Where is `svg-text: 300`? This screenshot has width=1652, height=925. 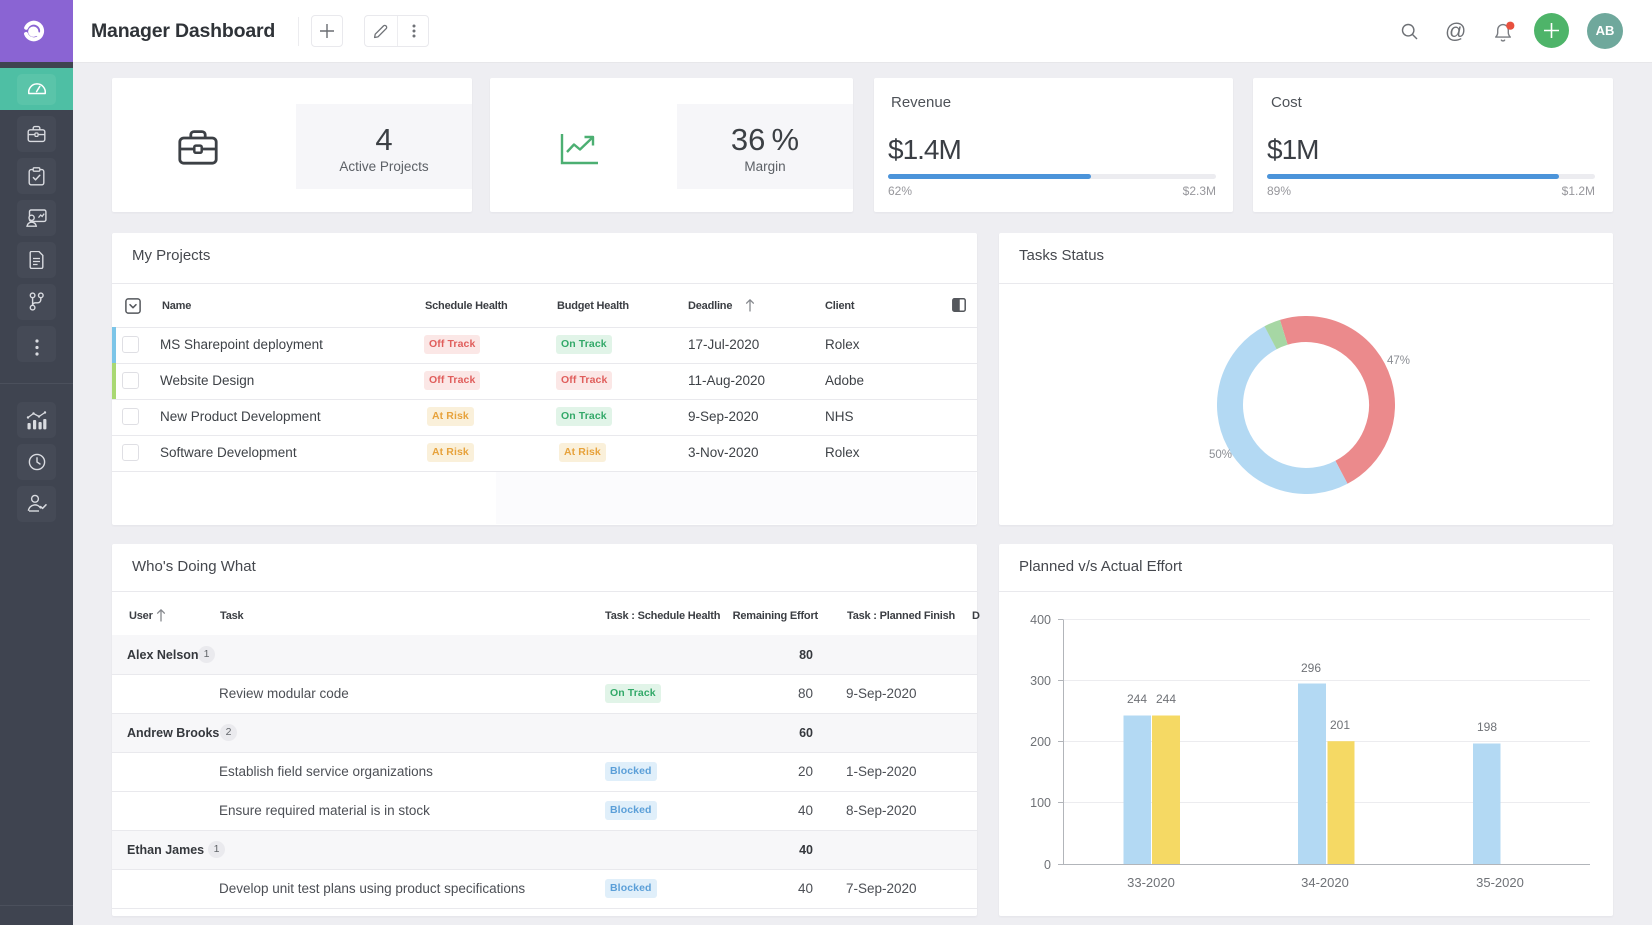
svg-text: 300 is located at coordinates (1040, 681).